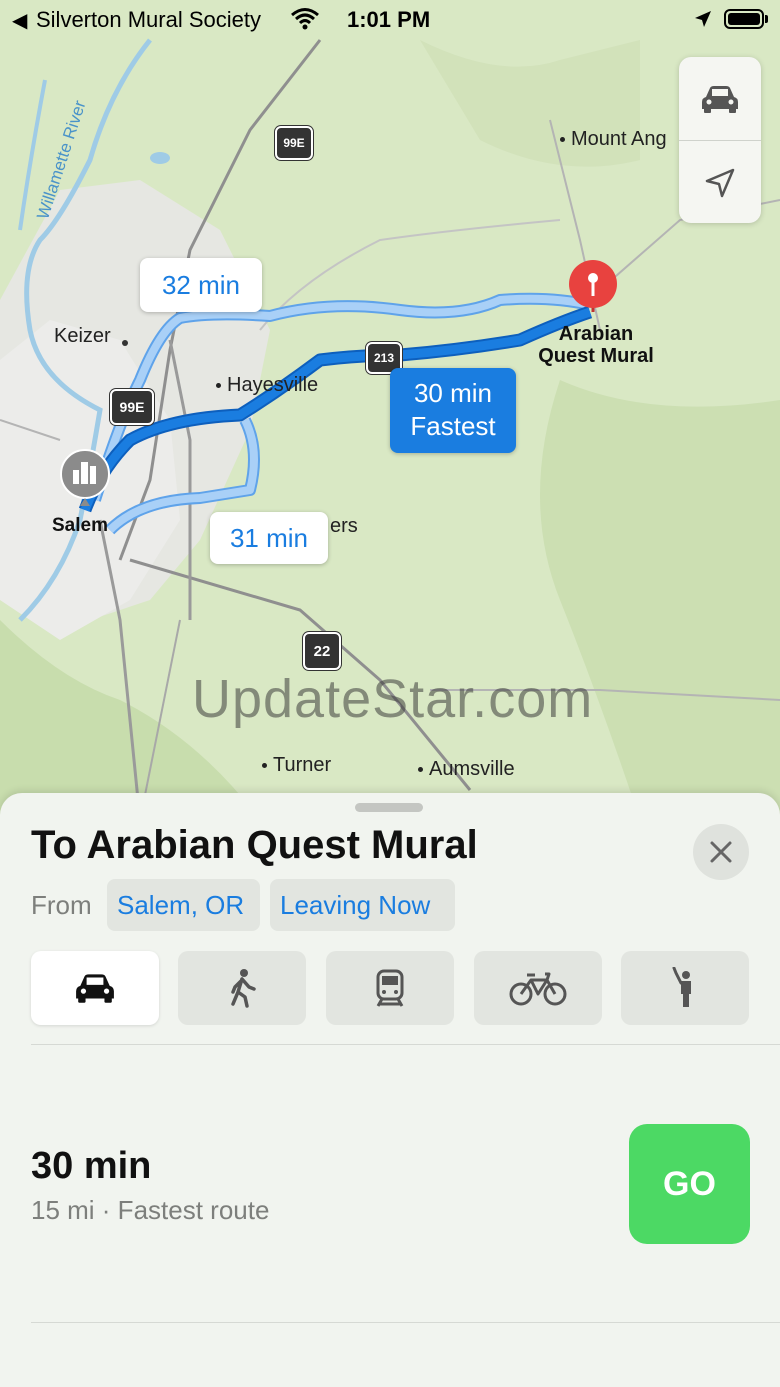 The height and width of the screenshot is (1387, 780). Describe the element at coordinates (689, 1184) in the screenshot. I see `go-button: GO` at that location.